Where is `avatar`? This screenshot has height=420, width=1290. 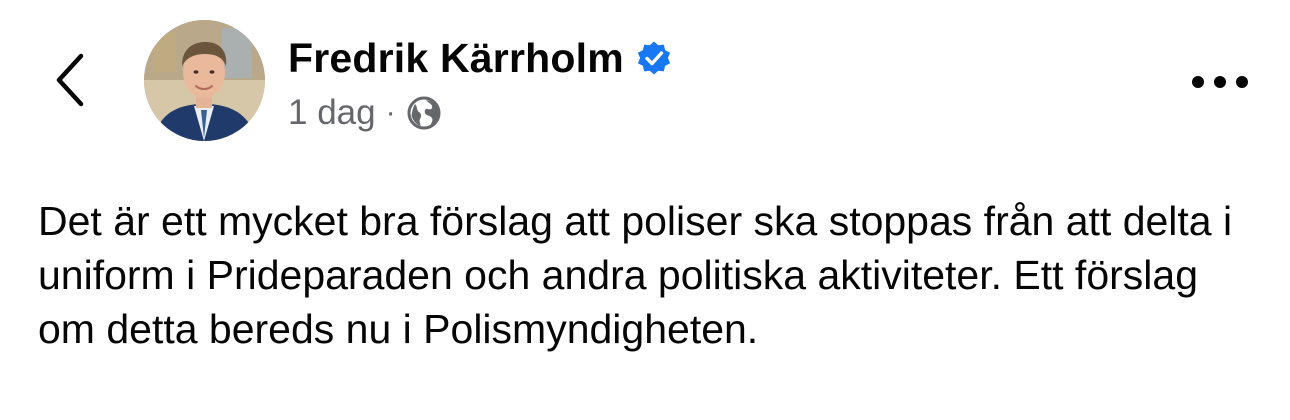
avatar is located at coordinates (204, 80).